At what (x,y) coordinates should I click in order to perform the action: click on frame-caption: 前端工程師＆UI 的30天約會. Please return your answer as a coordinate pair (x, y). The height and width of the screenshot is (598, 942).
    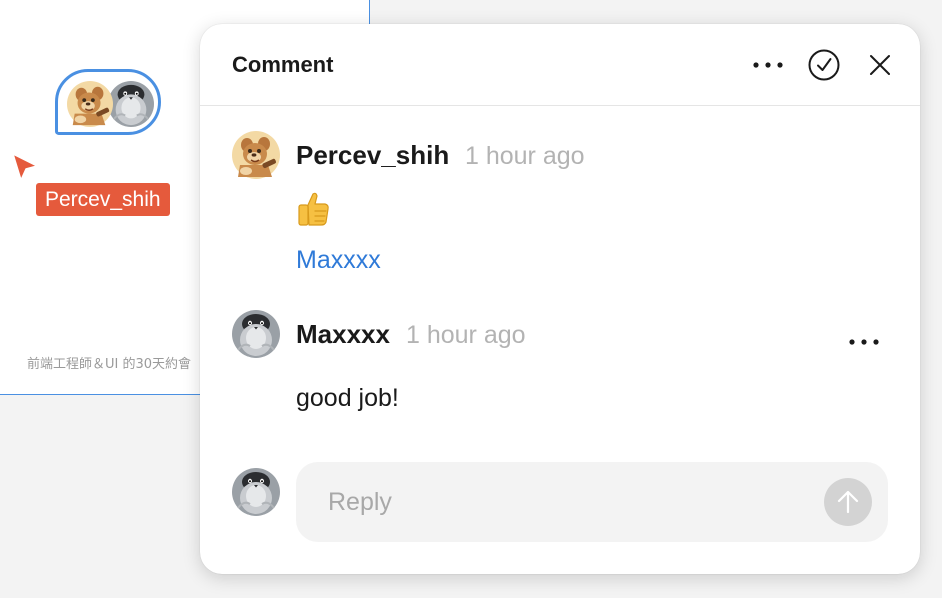
    Looking at the image, I should click on (109, 364).